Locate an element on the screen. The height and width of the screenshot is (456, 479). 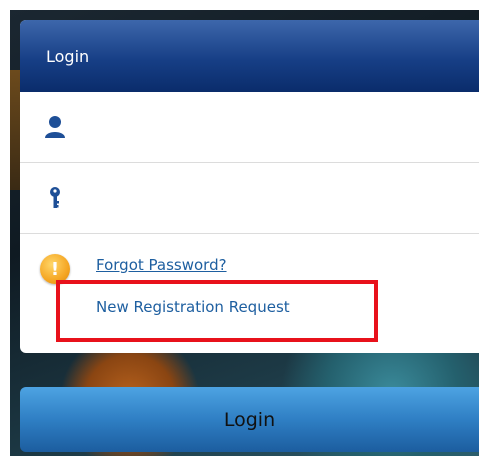
key-icon is located at coordinates (55, 197).